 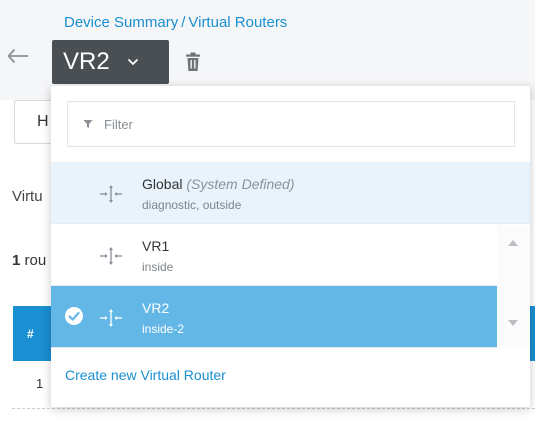 I want to click on router-name-text: Global, so click(x=162, y=184).